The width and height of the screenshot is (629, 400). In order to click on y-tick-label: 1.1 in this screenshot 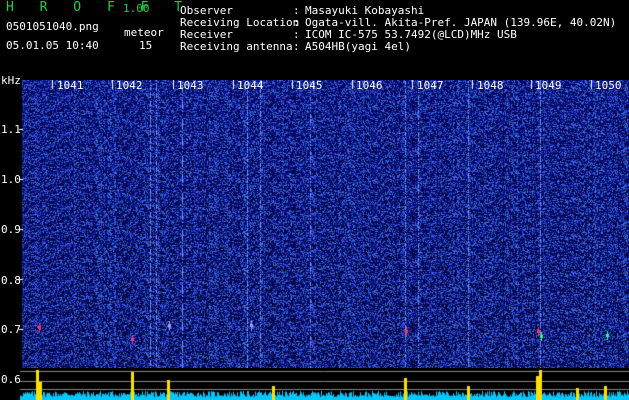, I will do `click(11, 129)`.